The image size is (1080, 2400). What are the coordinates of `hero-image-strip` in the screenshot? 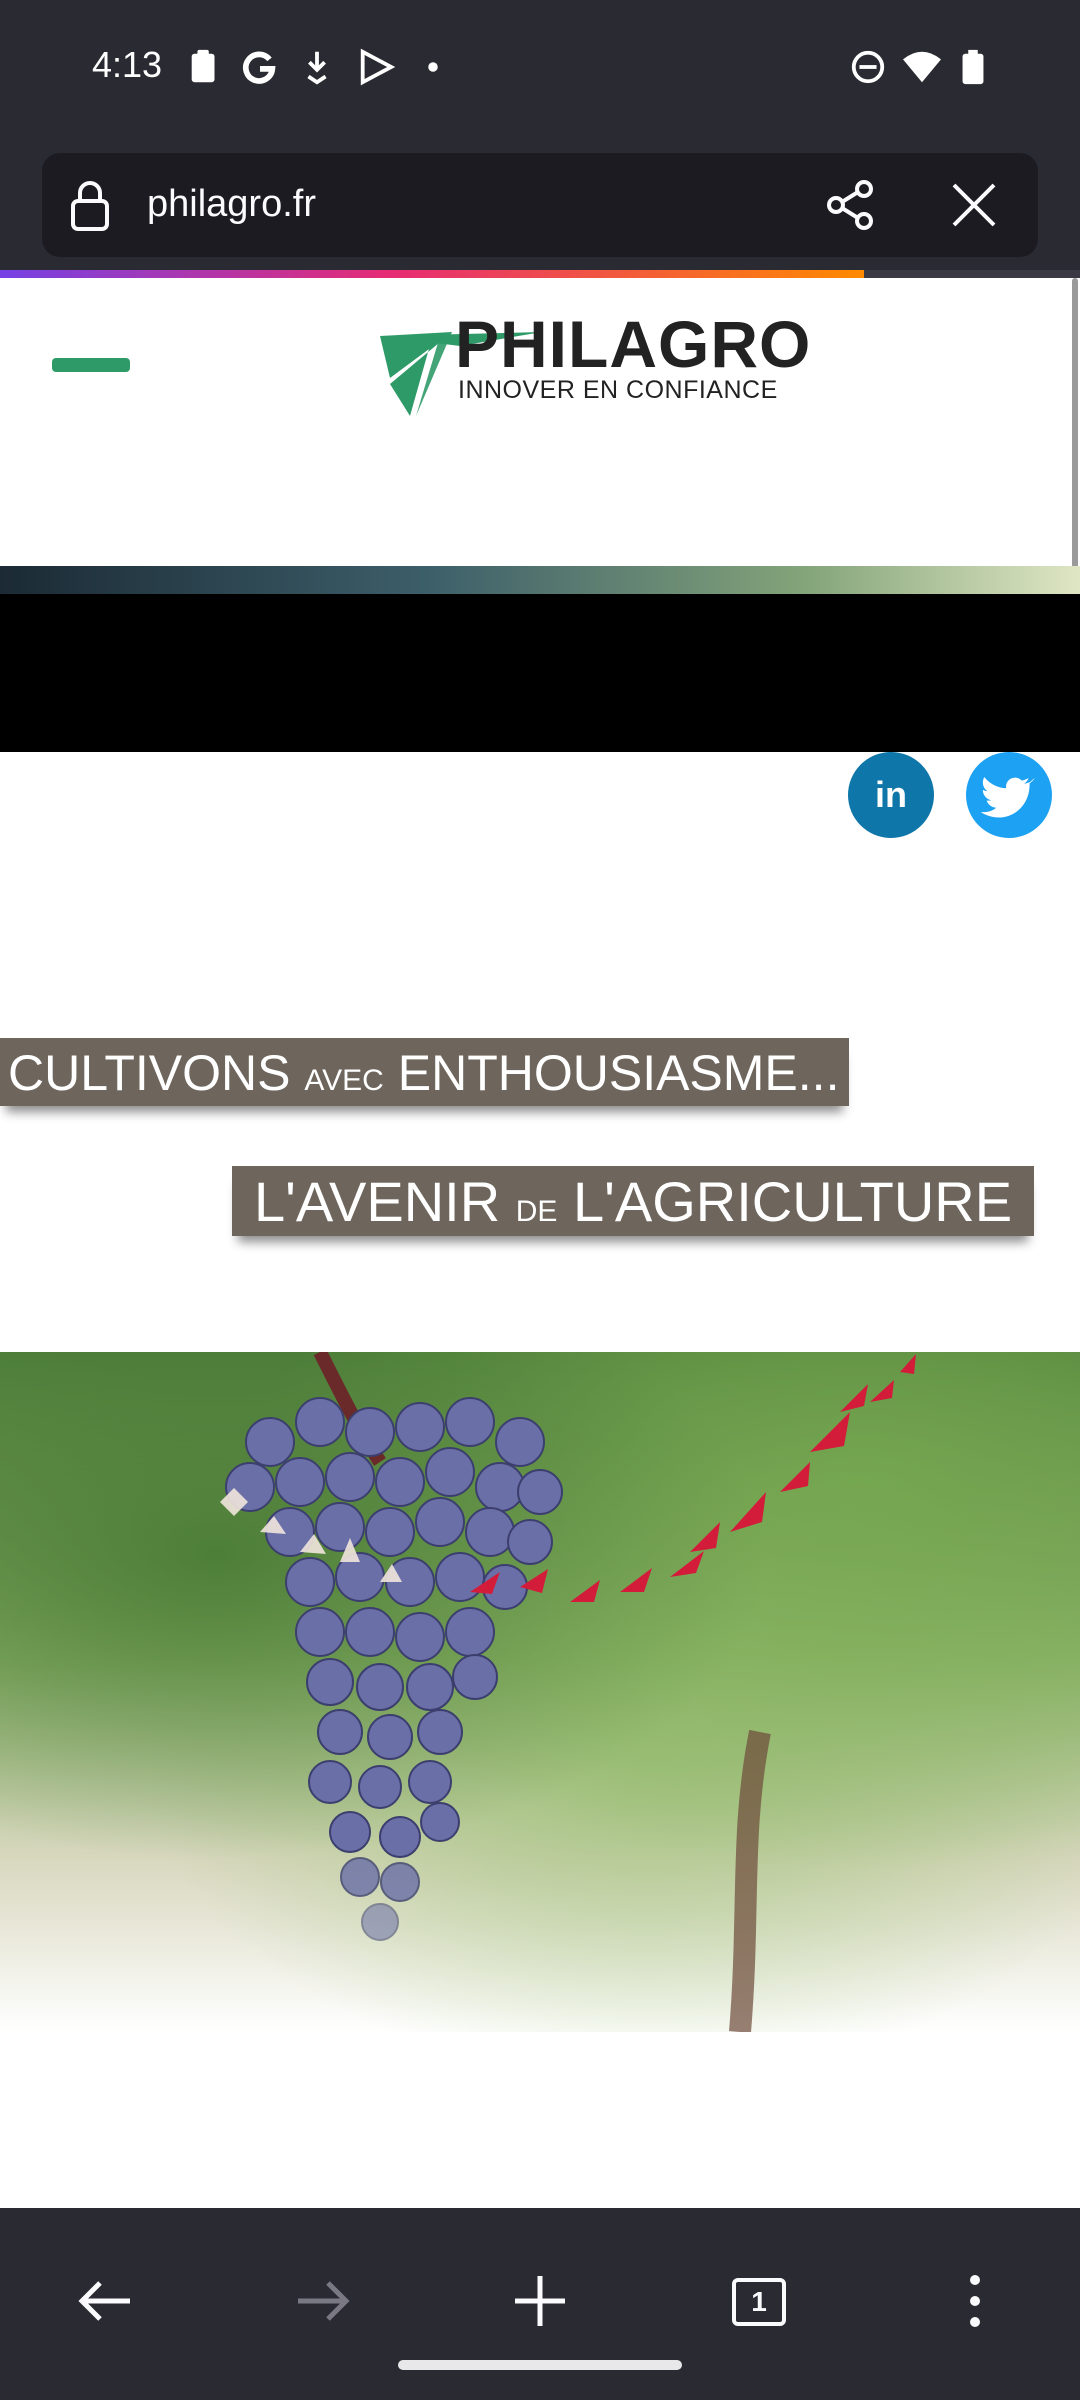 It's located at (540, 580).